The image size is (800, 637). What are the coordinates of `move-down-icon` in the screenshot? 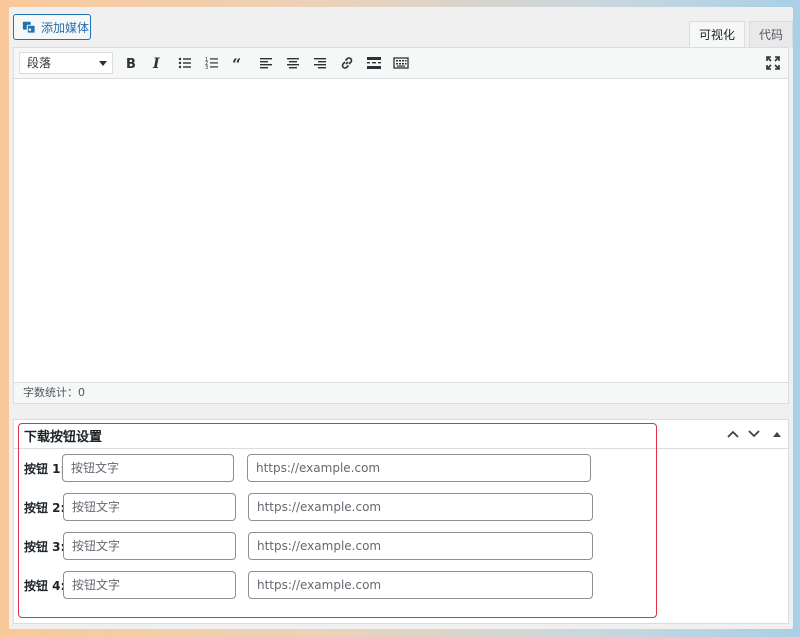 It's located at (754, 434).